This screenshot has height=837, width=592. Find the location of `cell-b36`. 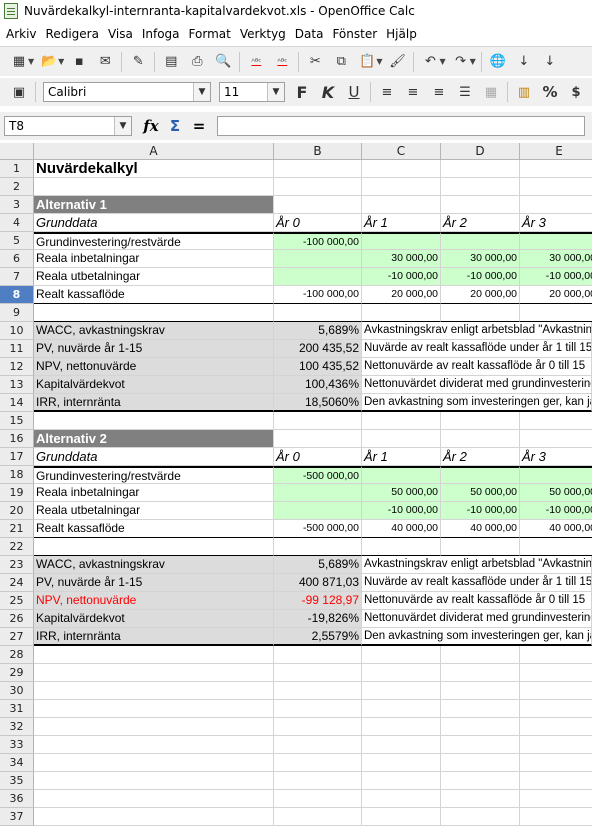

cell-b36 is located at coordinates (318, 799).